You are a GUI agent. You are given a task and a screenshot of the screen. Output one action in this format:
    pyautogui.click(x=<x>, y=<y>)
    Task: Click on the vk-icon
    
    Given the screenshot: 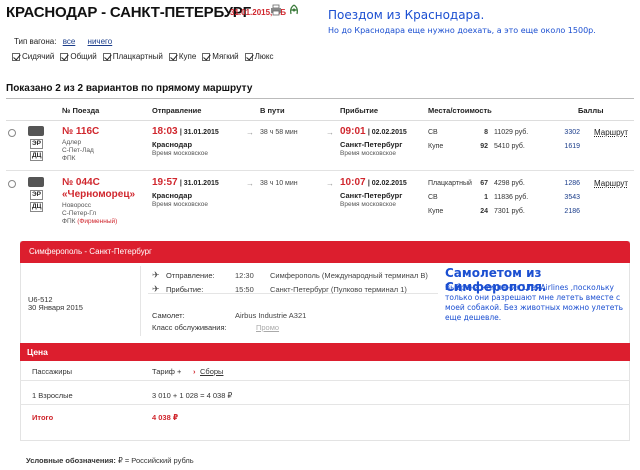 What is the action you would take?
    pyautogui.click(x=294, y=10)
    